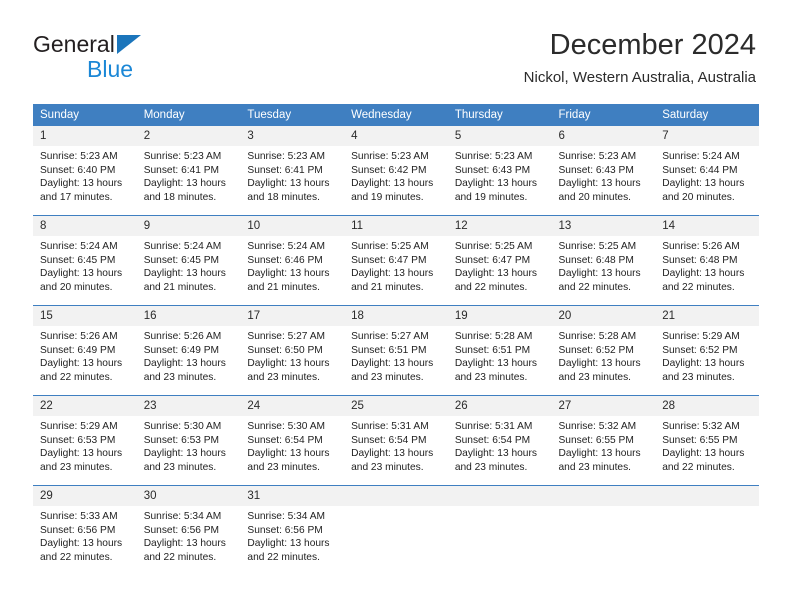 Image resolution: width=792 pixels, height=612 pixels. Describe the element at coordinates (707, 136) in the screenshot. I see `day-number-cell: 7` at that location.